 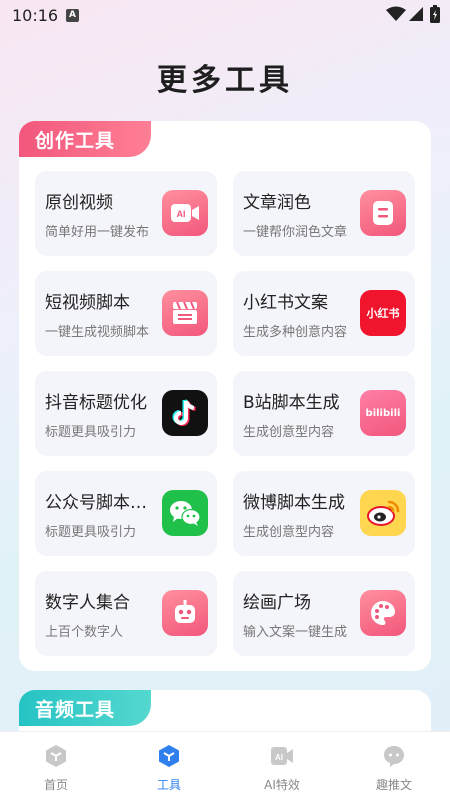 What do you see at coordinates (383, 313) in the screenshot?
I see `xiaohongshu-icon: 小红书` at bounding box center [383, 313].